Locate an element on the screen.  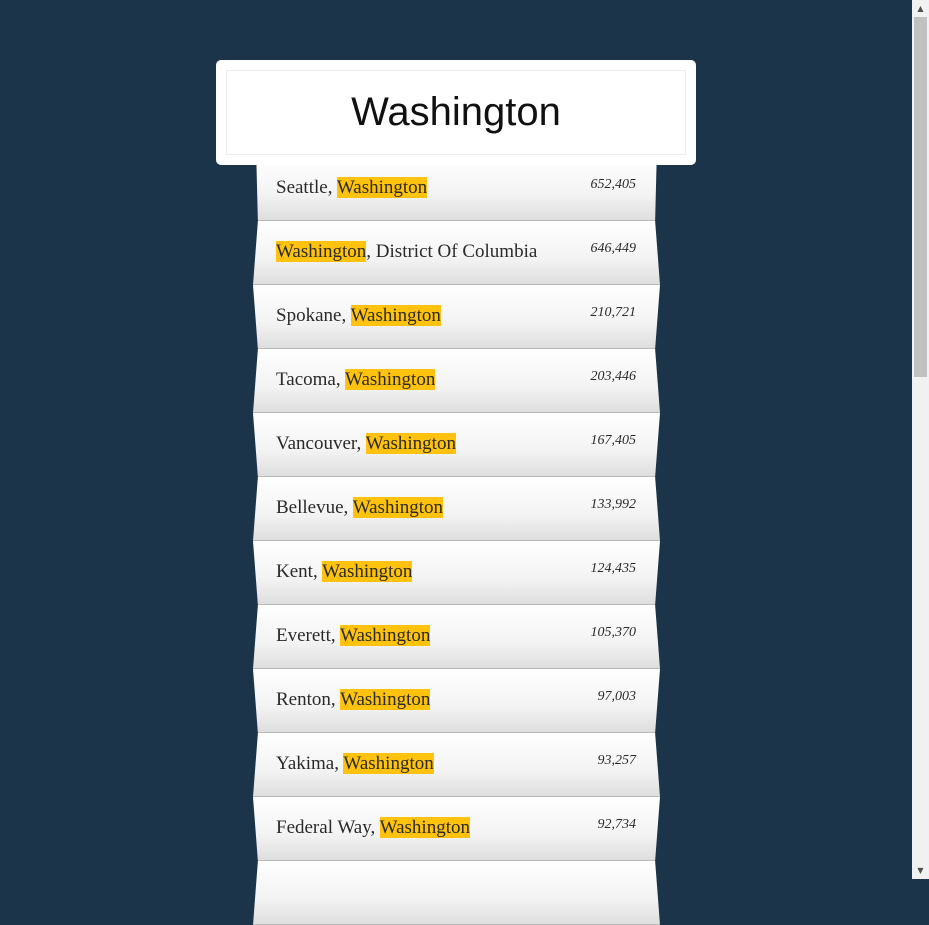
population-value: 97,003 is located at coordinates (617, 696).